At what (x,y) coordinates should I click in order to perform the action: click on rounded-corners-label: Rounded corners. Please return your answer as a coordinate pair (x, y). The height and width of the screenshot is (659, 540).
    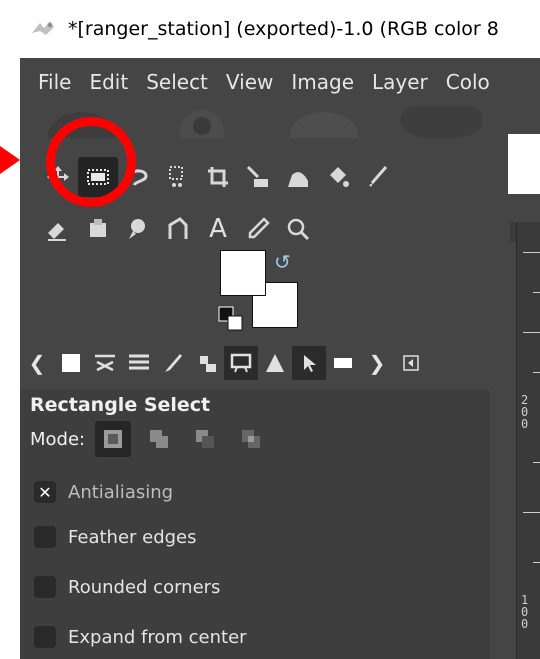
    Looking at the image, I should click on (144, 587).